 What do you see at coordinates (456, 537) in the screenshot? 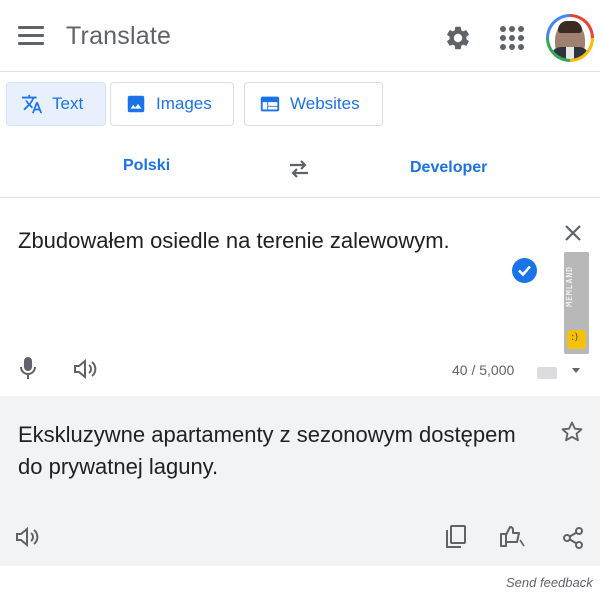
I see `copy-icon` at bounding box center [456, 537].